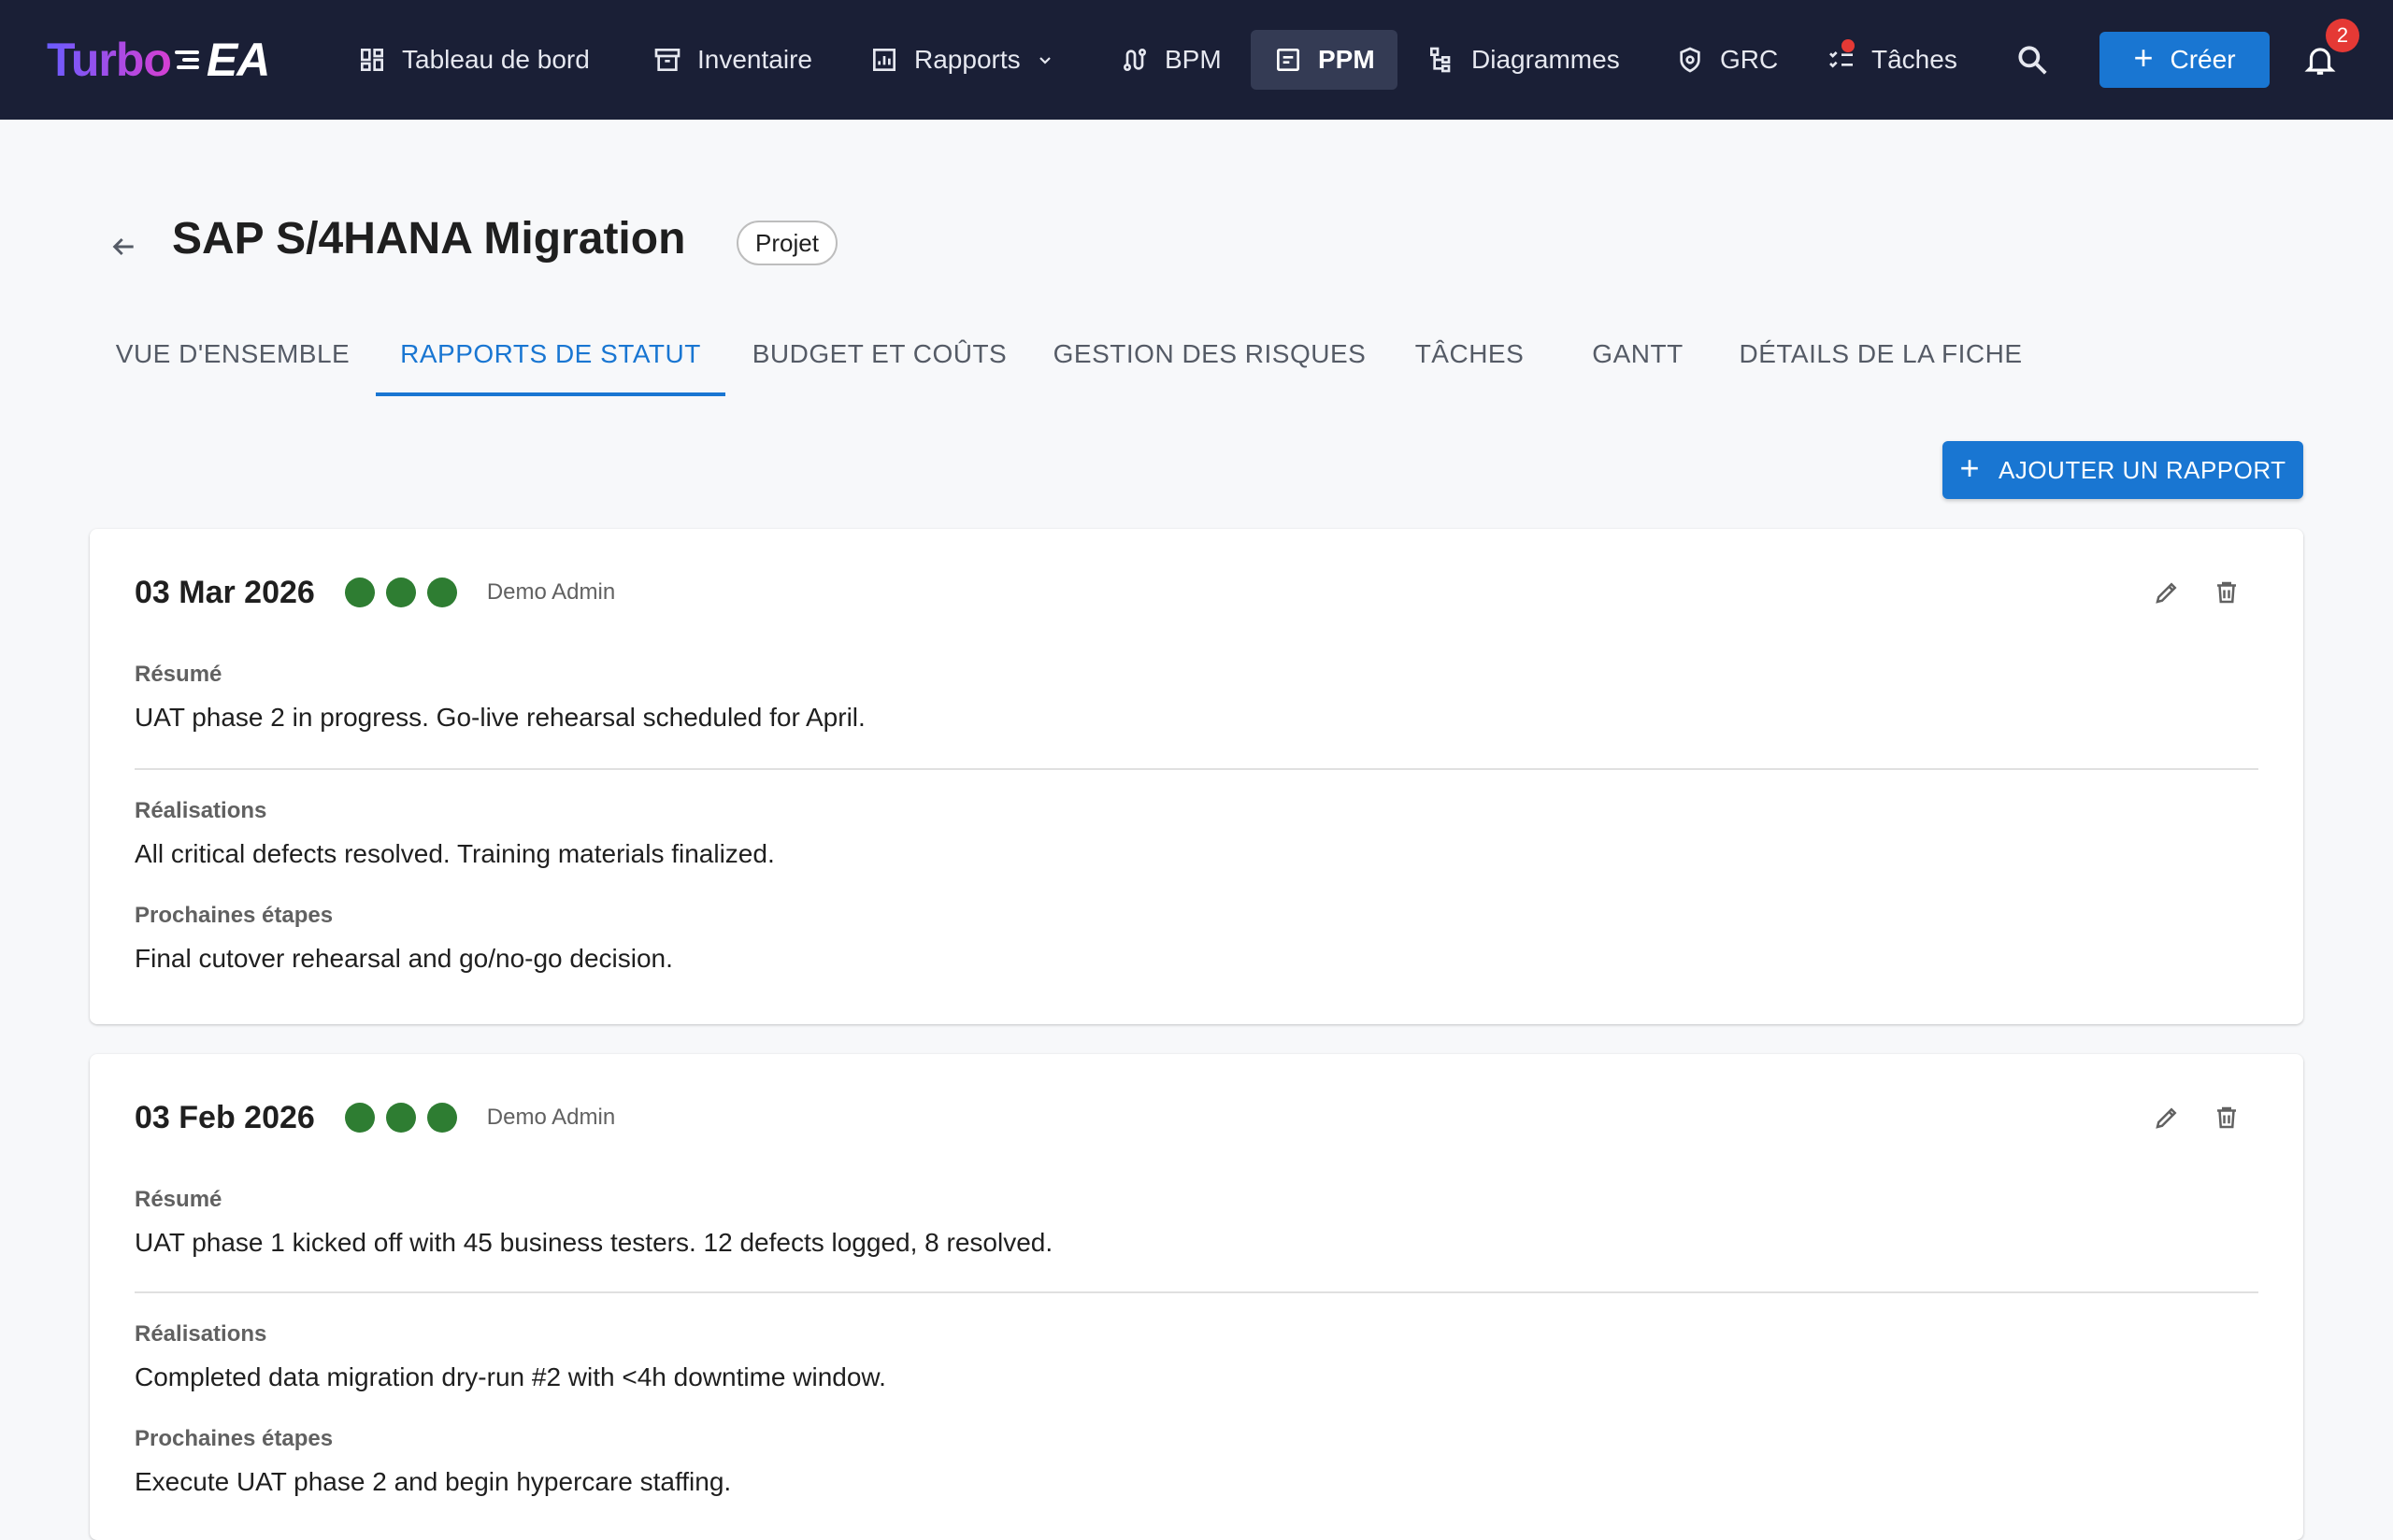 This screenshot has width=2393, height=1540. What do you see at coordinates (1638, 354) in the screenshot?
I see `tab-gantt: GANTT` at bounding box center [1638, 354].